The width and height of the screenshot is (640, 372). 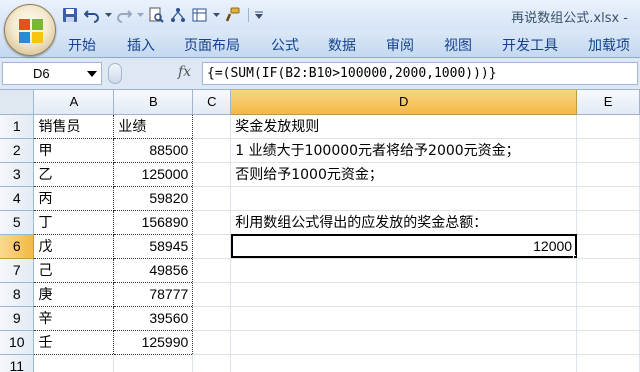 What do you see at coordinates (153, 270) in the screenshot?
I see `cell-b: 49856` at bounding box center [153, 270].